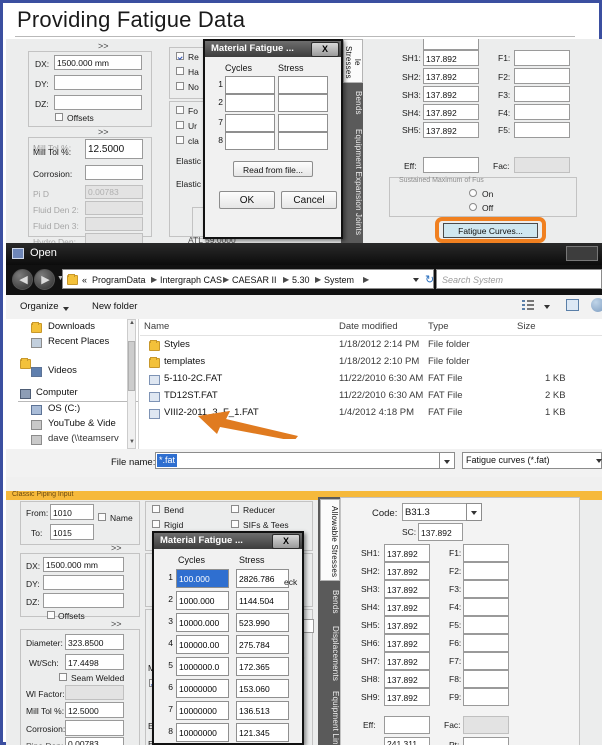  I want to click on cycles-cell: 1000.000, so click(202, 600).